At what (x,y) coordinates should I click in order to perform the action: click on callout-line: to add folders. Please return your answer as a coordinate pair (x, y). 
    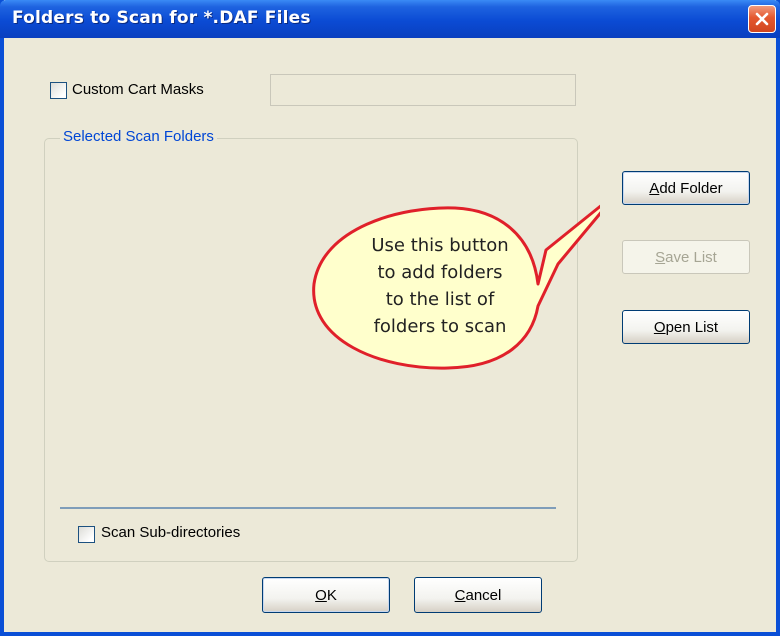
    Looking at the image, I should click on (440, 272).